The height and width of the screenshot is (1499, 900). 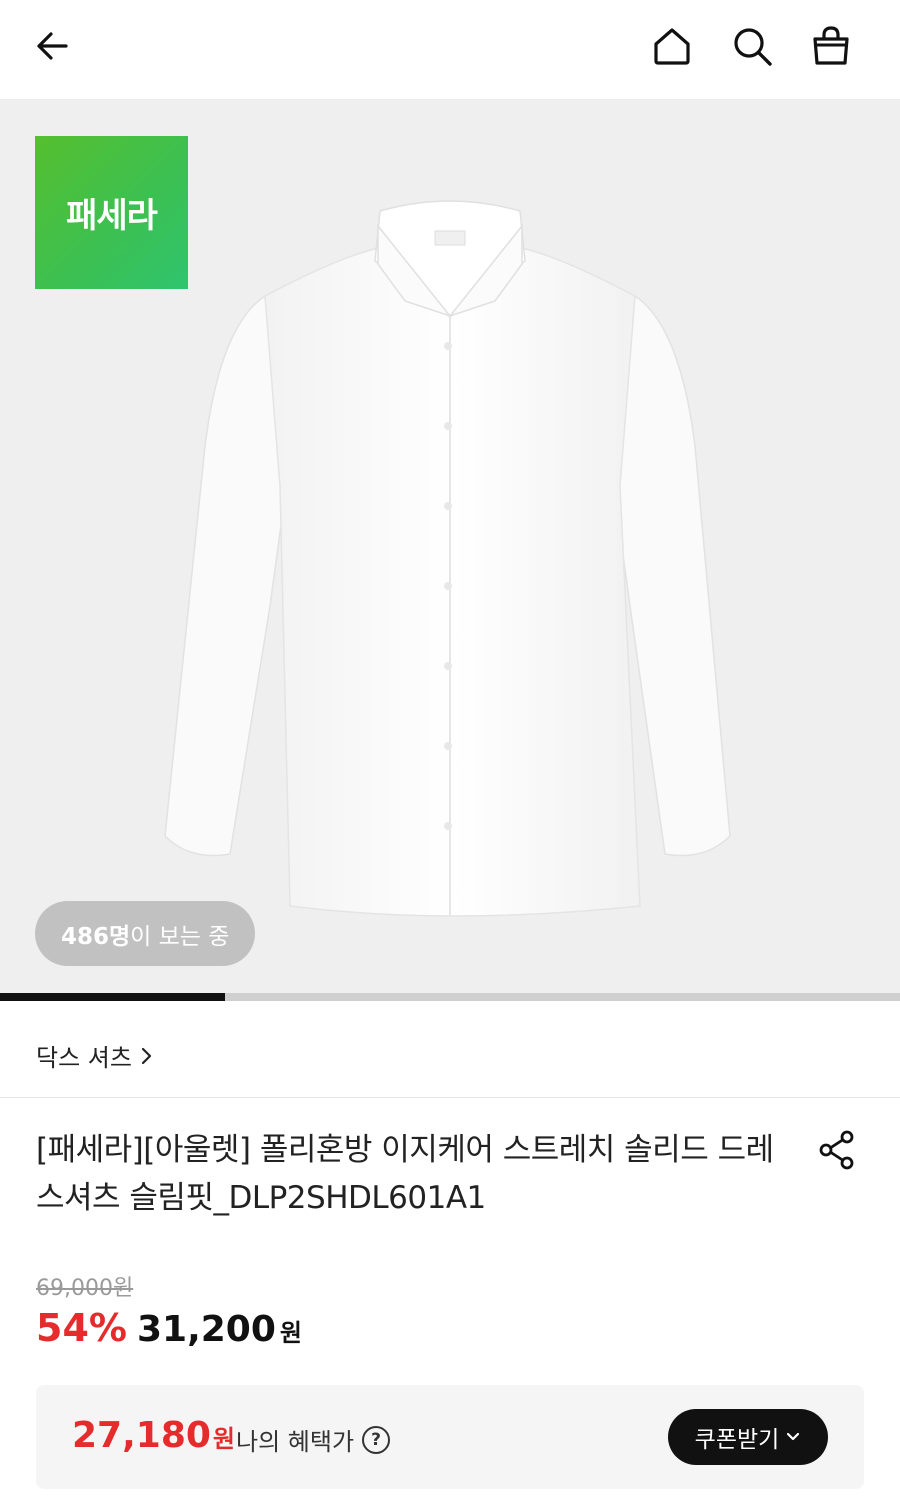 What do you see at coordinates (450, 50) in the screenshot?
I see `top-navigation-bar` at bounding box center [450, 50].